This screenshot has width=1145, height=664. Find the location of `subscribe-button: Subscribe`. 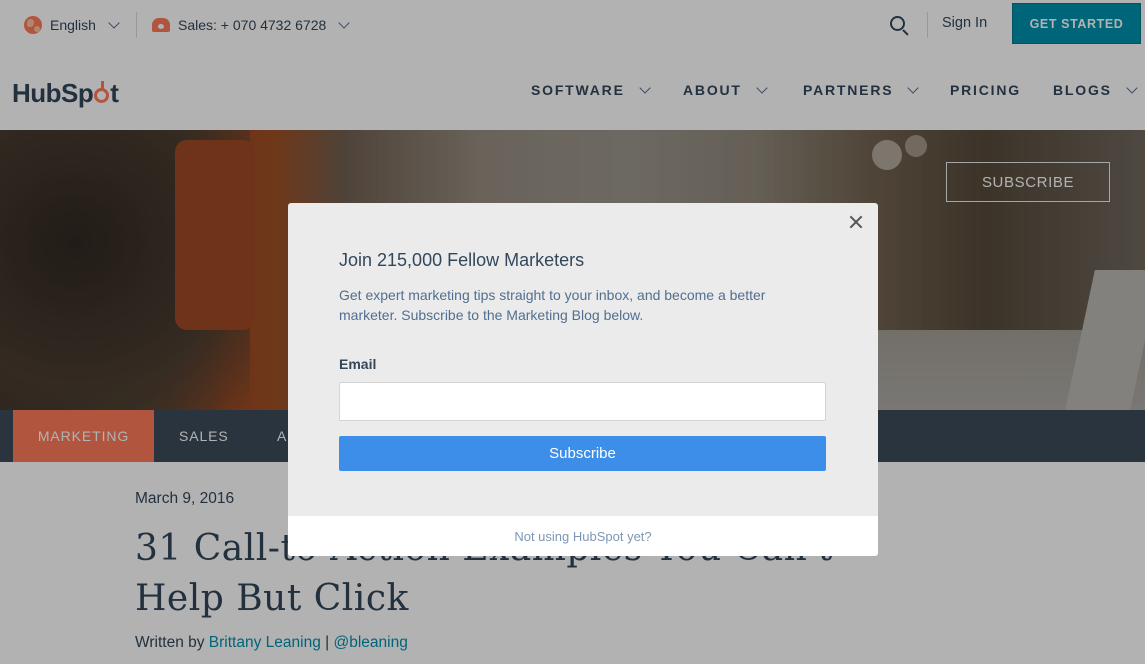

subscribe-button: Subscribe is located at coordinates (582, 453).